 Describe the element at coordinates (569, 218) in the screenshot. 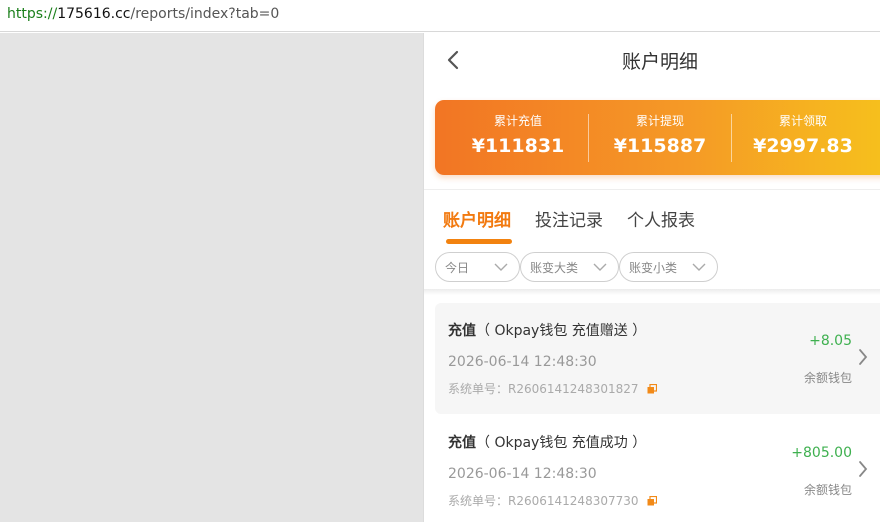

I see `tab-bet-records: 投注记录` at that location.